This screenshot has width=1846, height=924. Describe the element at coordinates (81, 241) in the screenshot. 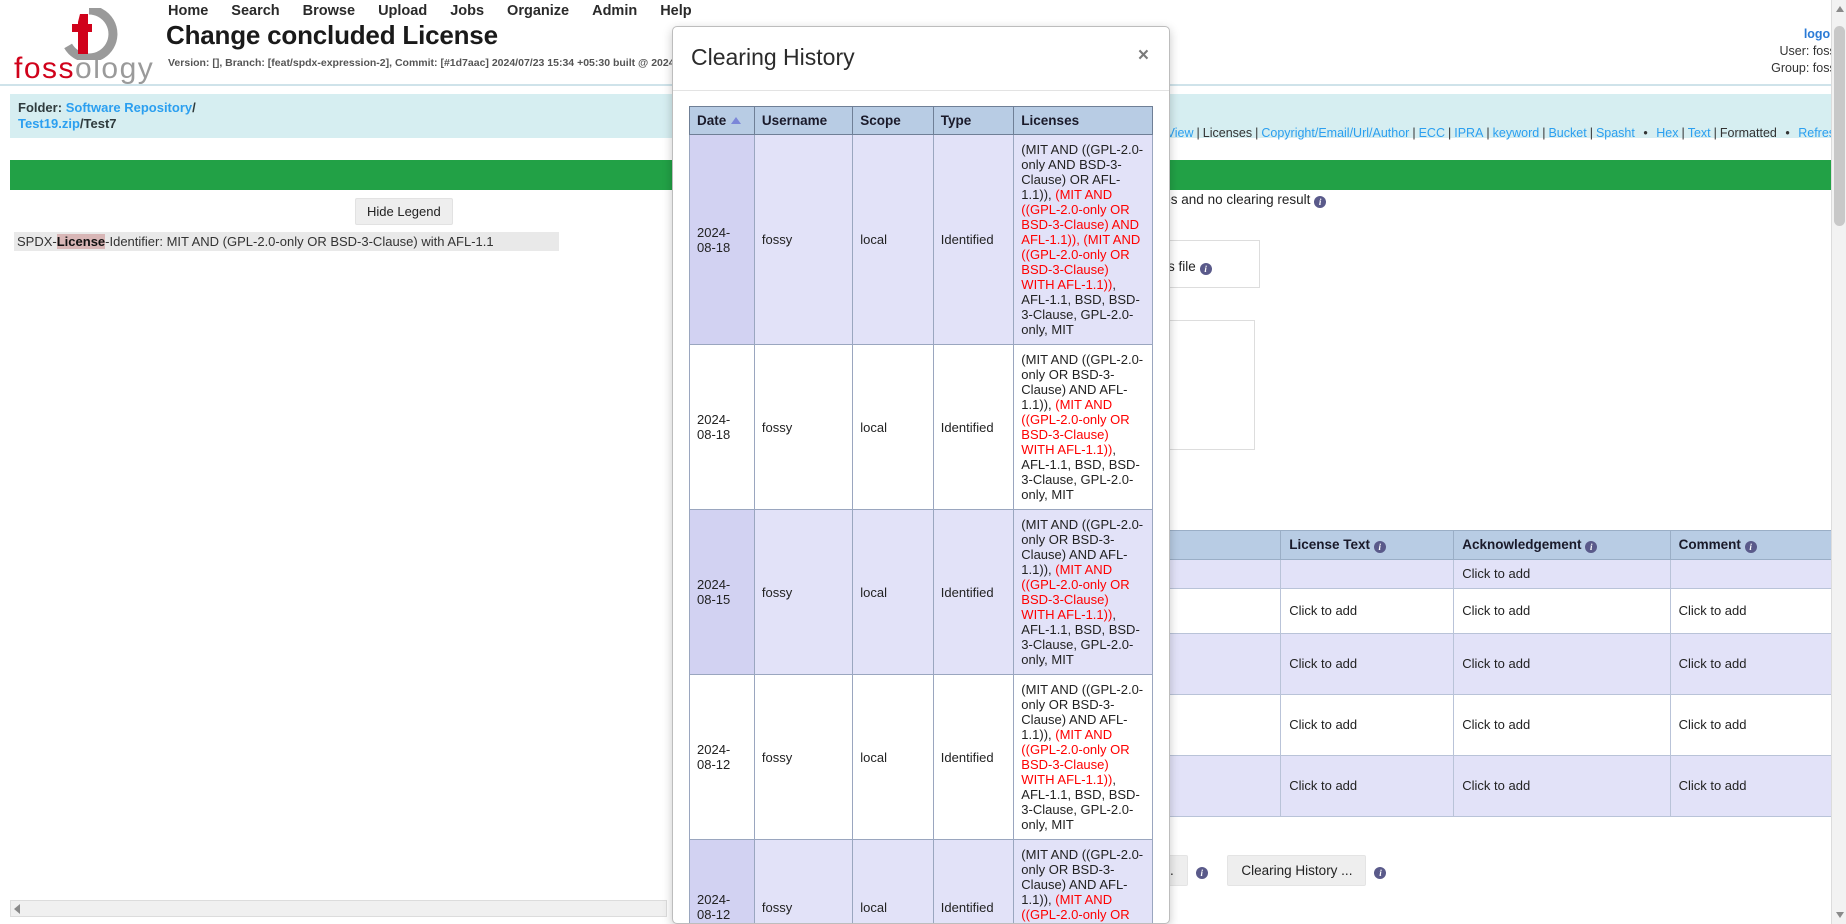

I see `spdx-highlight: License` at that location.